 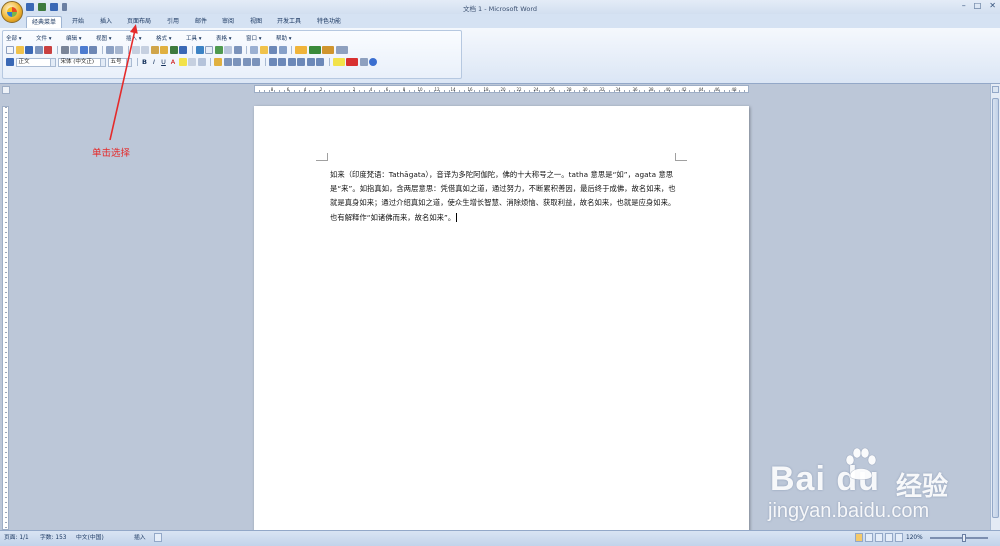 I want to click on macro-record-icon, so click(x=158, y=537).